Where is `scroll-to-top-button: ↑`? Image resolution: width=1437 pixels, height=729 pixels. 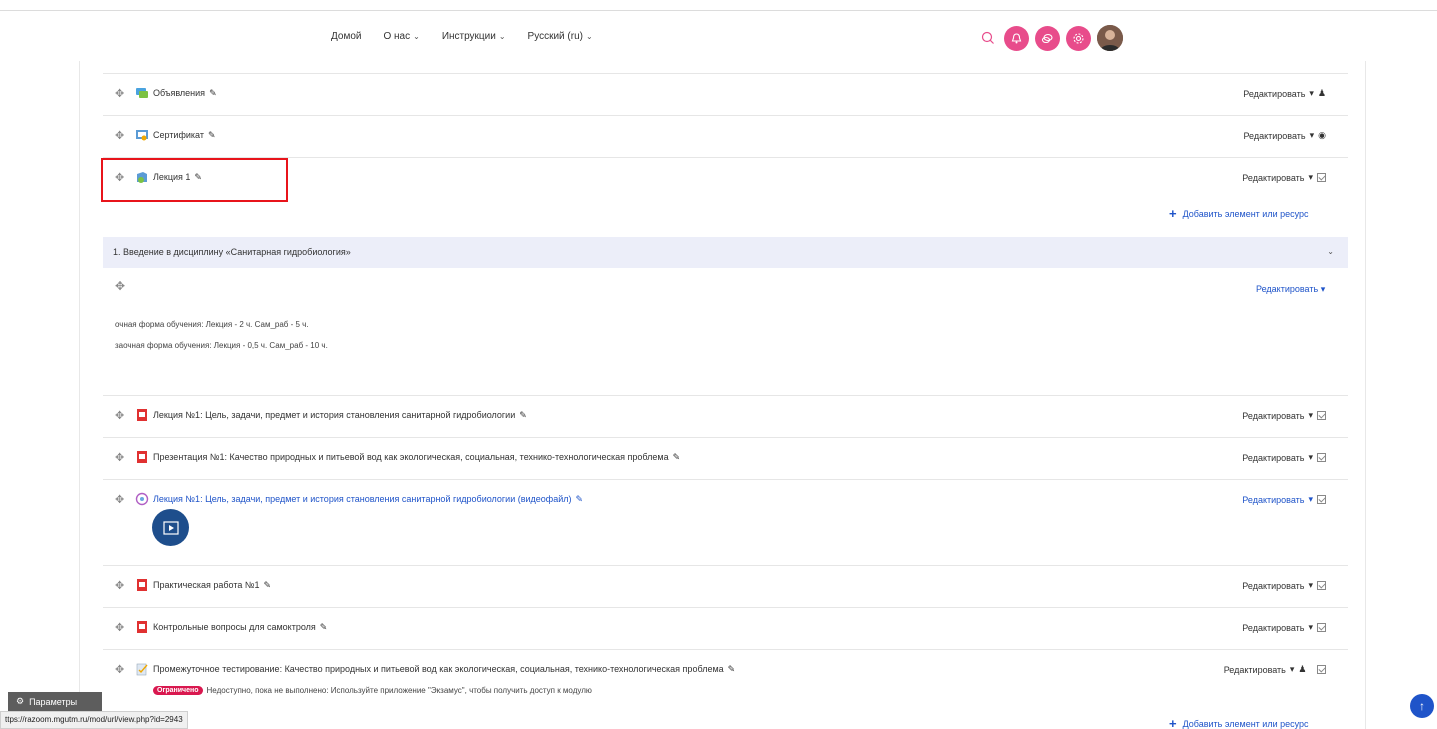 scroll-to-top-button: ↑ is located at coordinates (1422, 706).